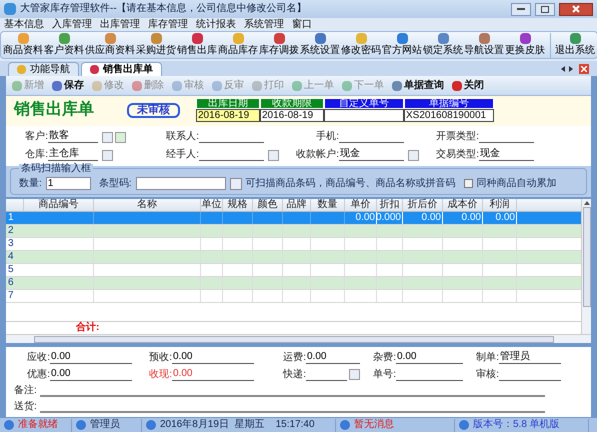  I want to click on toolbar-button: 修改密码, so click(361, 45).